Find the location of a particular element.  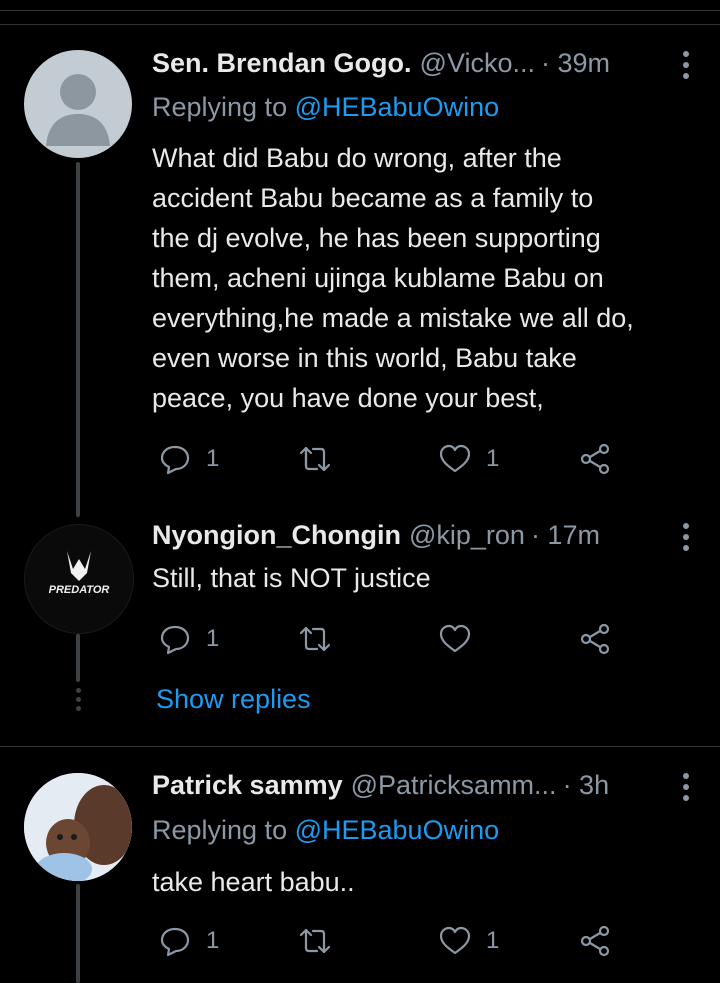

tweet-header: Nyongion_Chongin @kip_ron · 17m is located at coordinates (376, 535).